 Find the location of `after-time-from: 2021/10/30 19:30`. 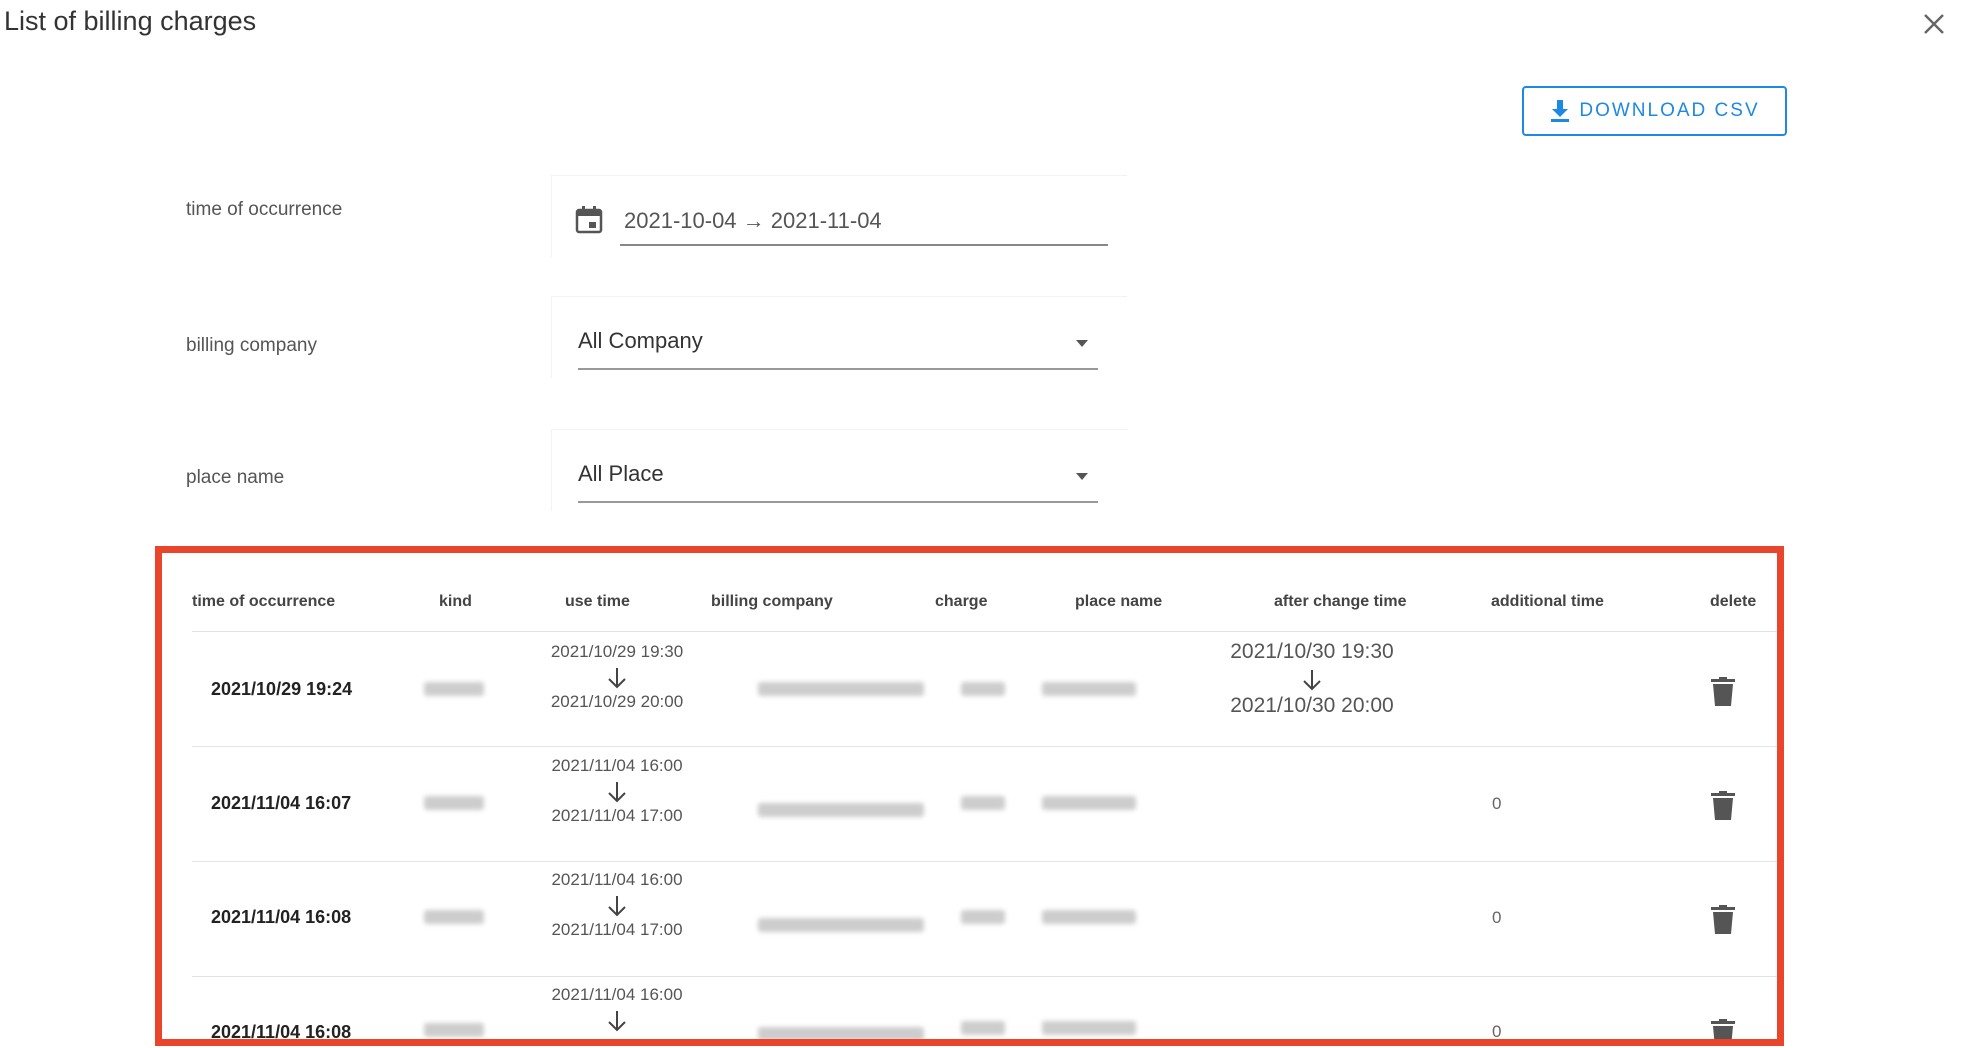

after-time-from: 2021/10/30 19:30 is located at coordinates (1312, 651).